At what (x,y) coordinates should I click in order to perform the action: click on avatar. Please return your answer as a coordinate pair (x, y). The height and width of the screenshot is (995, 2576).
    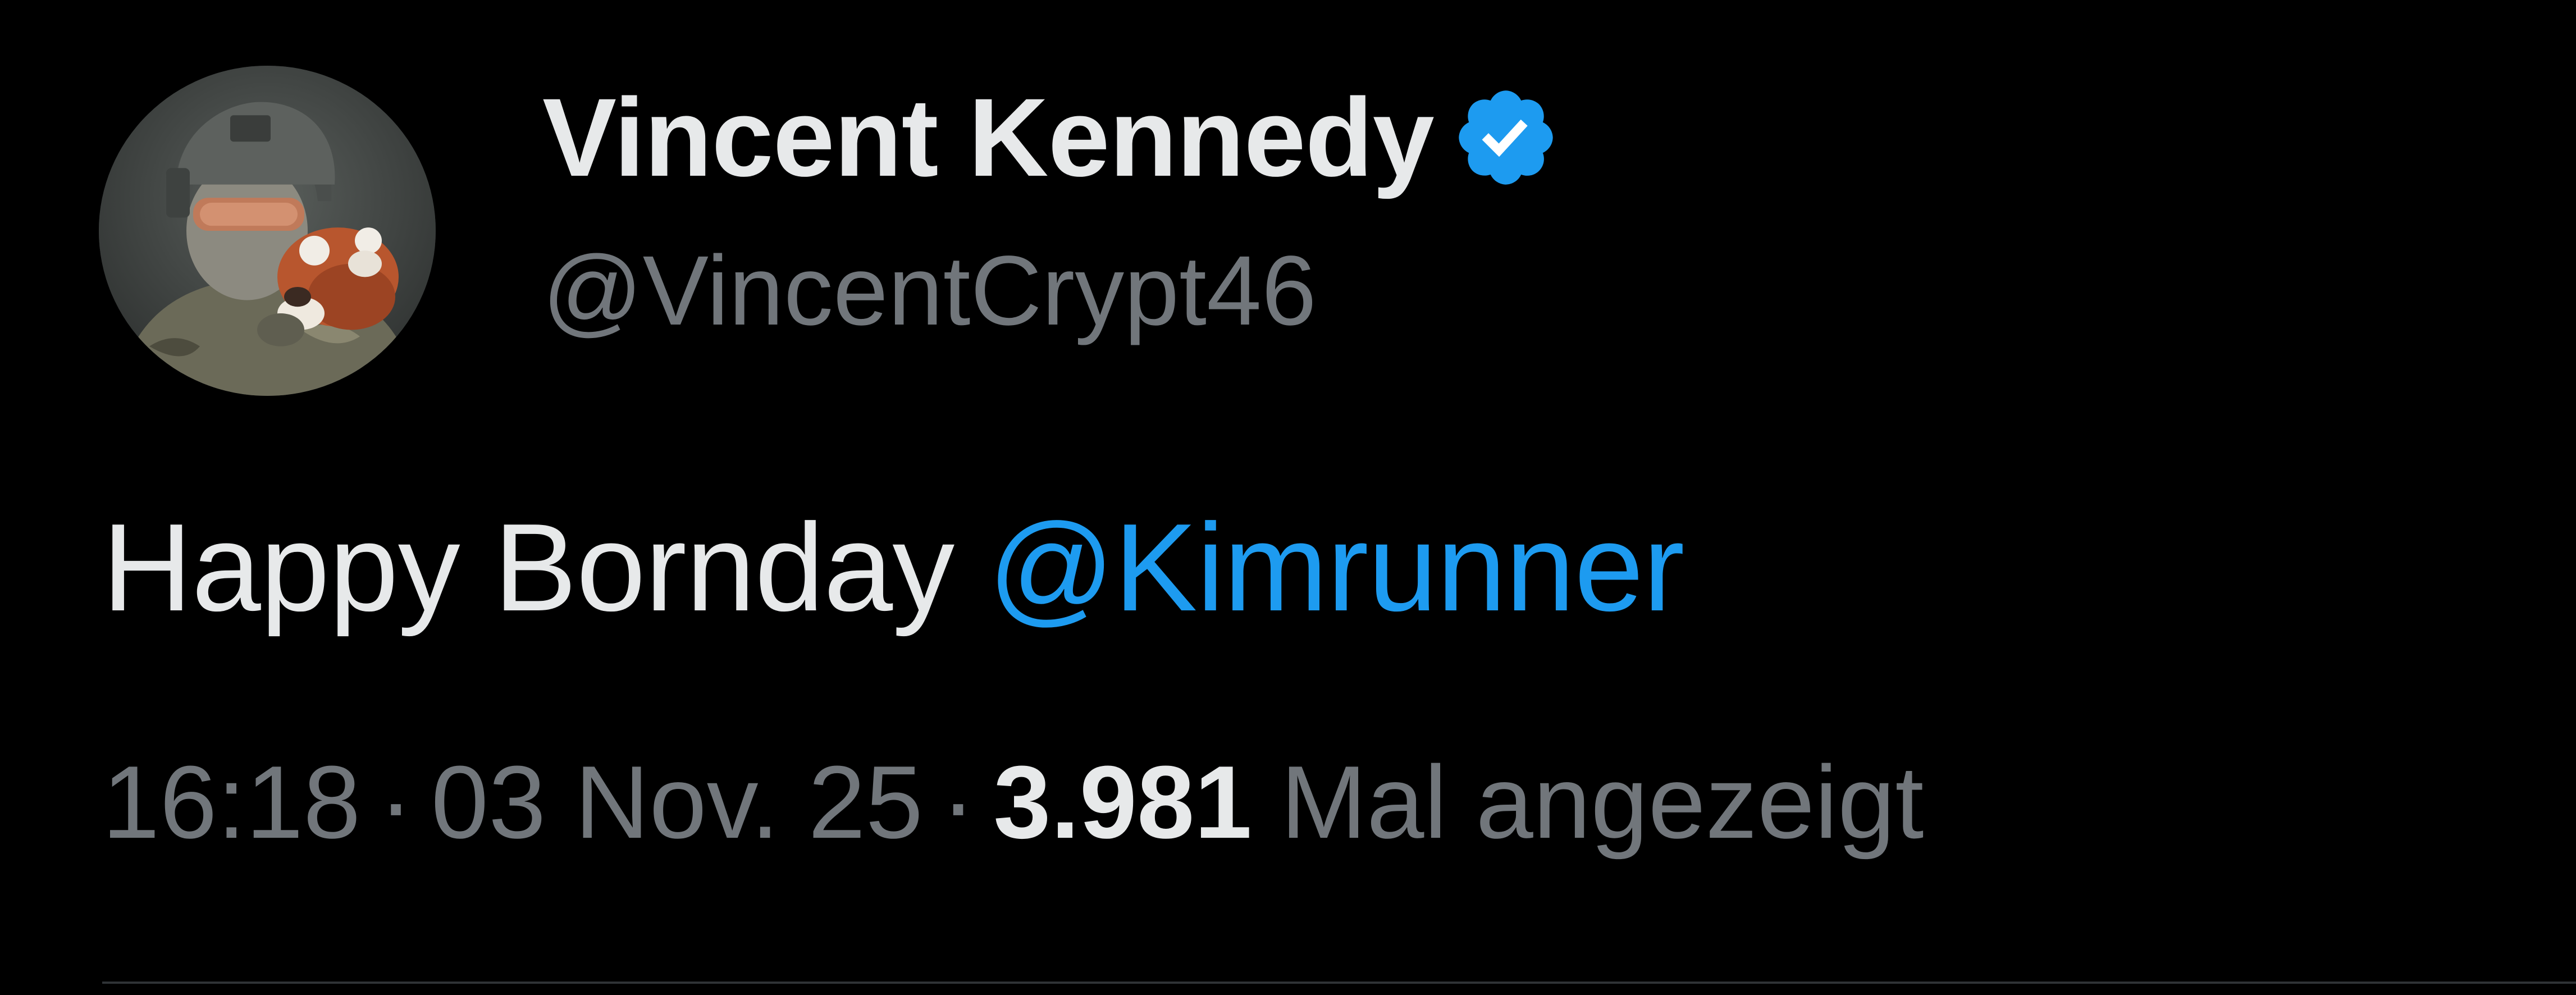
    Looking at the image, I should click on (267, 231).